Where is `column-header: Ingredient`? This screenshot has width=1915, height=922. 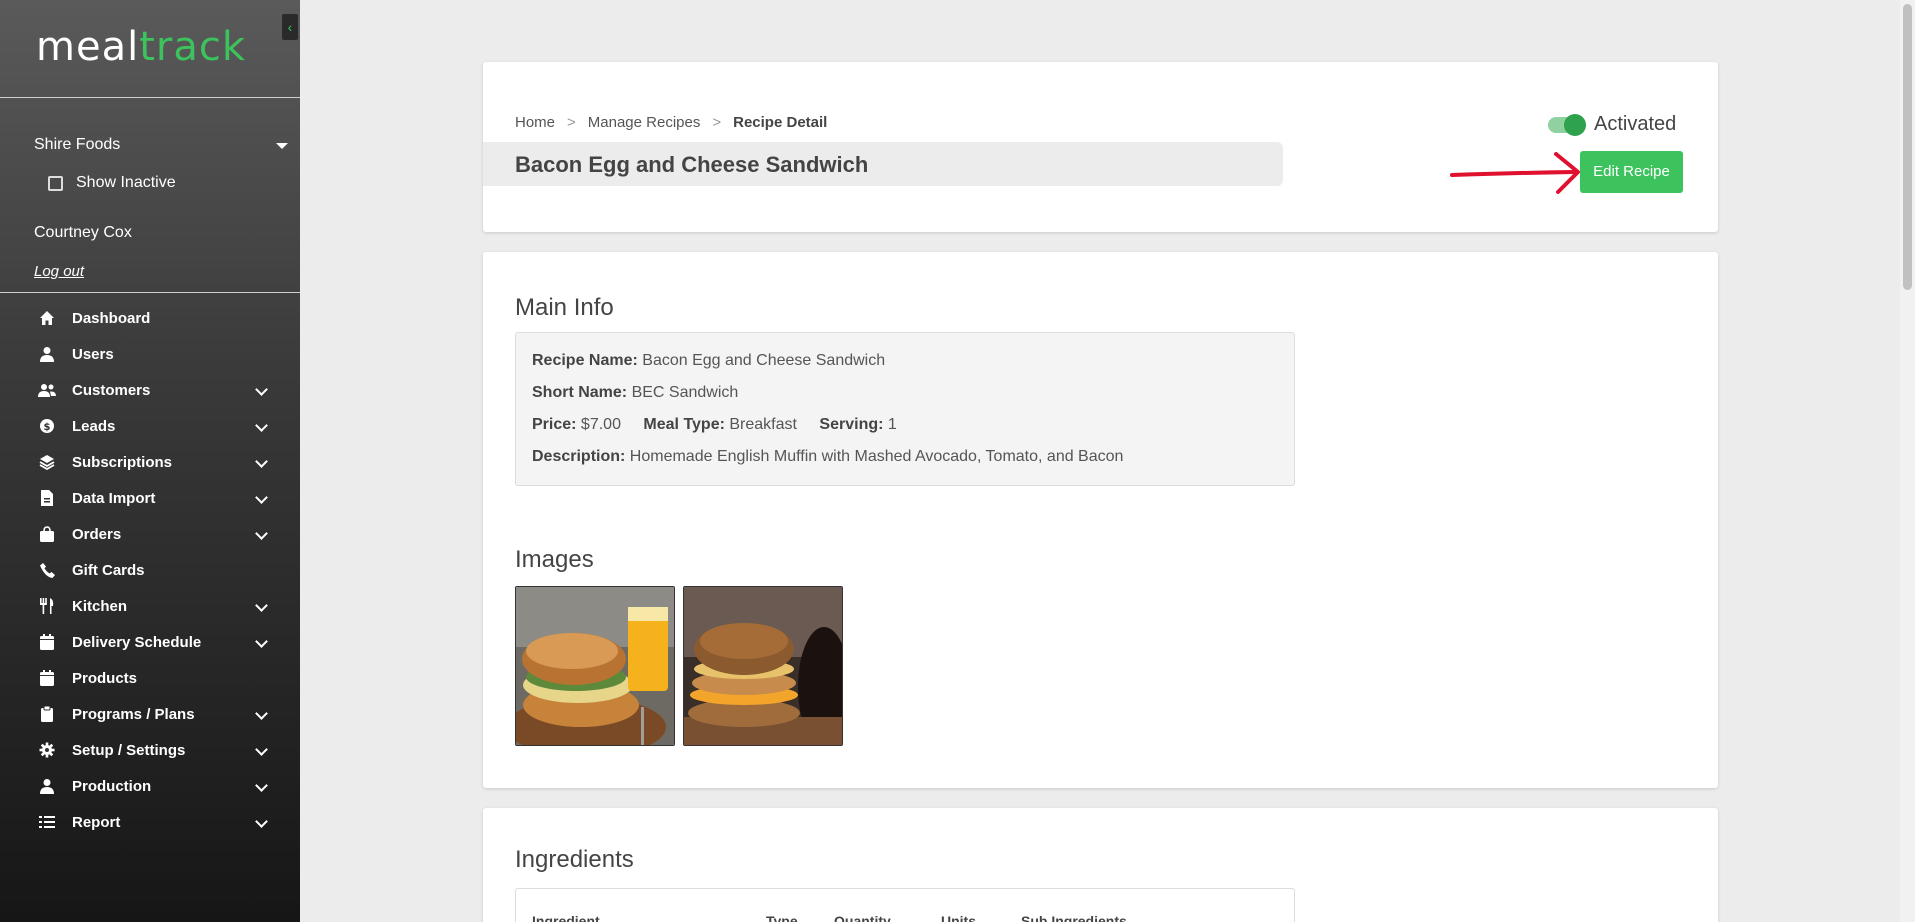
column-header: Ingredient is located at coordinates (566, 917).